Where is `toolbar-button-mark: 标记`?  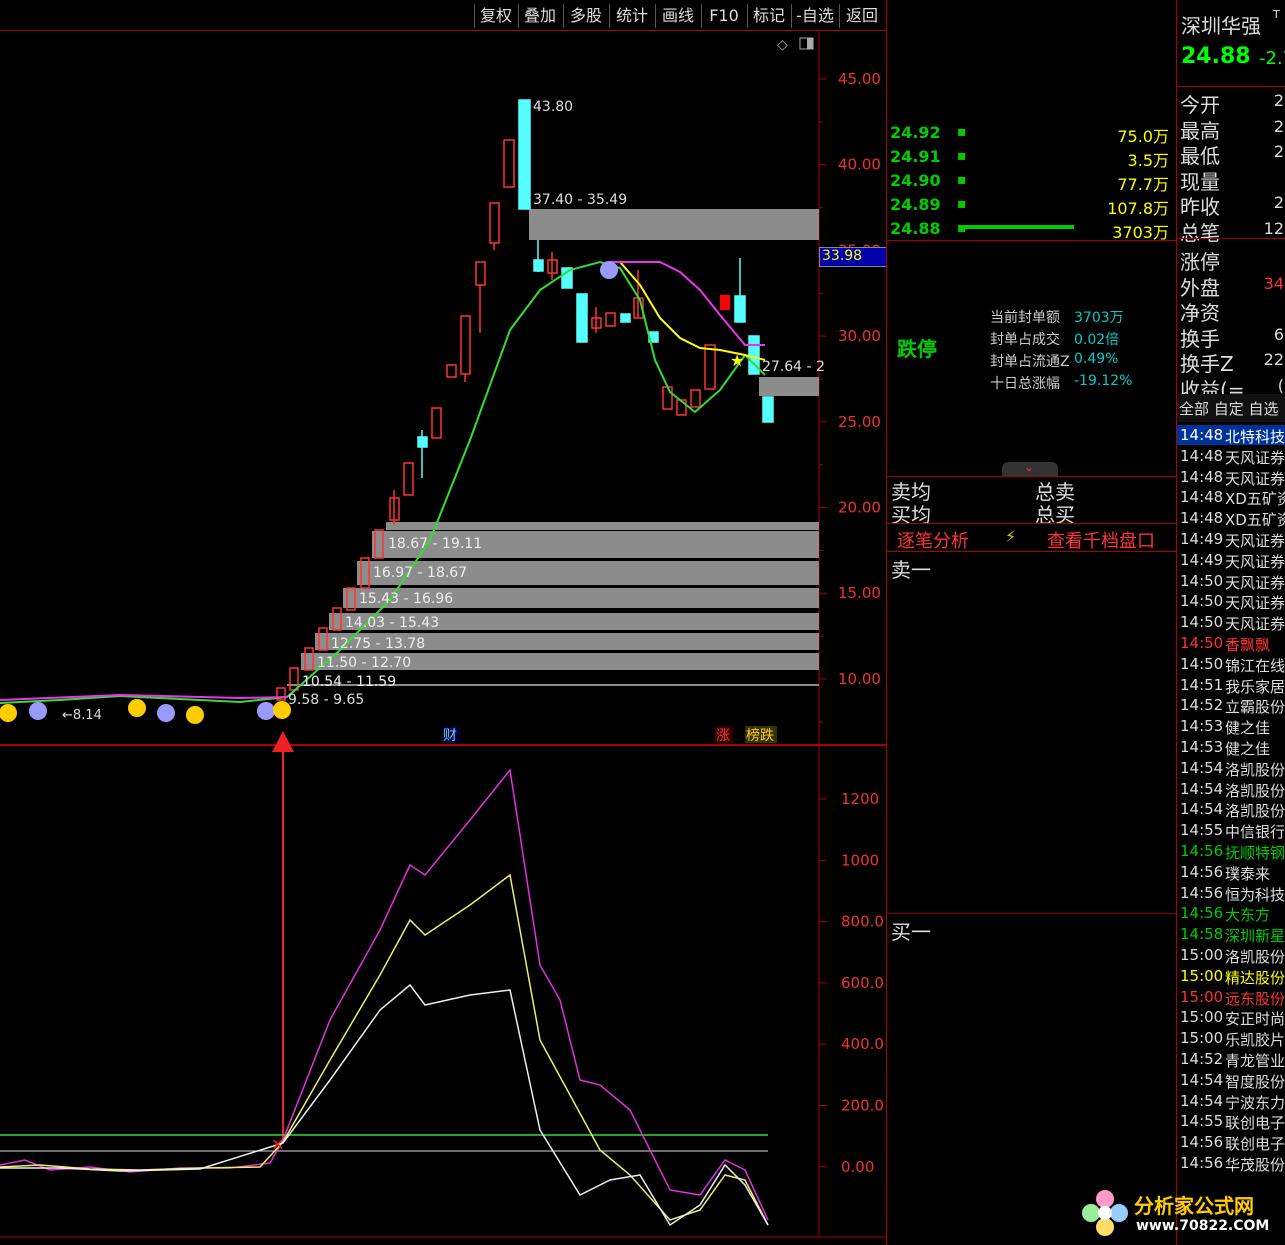
toolbar-button-mark: 标记 is located at coordinates (768, 16).